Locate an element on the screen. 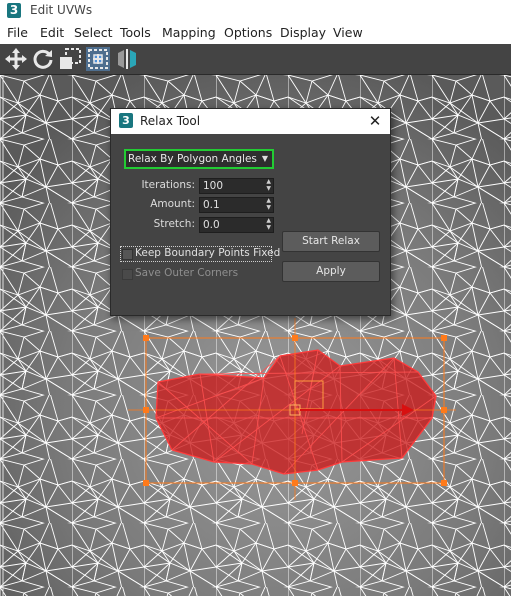 The width and height of the screenshot is (511, 596). menu-tools: Tools is located at coordinates (135, 32).